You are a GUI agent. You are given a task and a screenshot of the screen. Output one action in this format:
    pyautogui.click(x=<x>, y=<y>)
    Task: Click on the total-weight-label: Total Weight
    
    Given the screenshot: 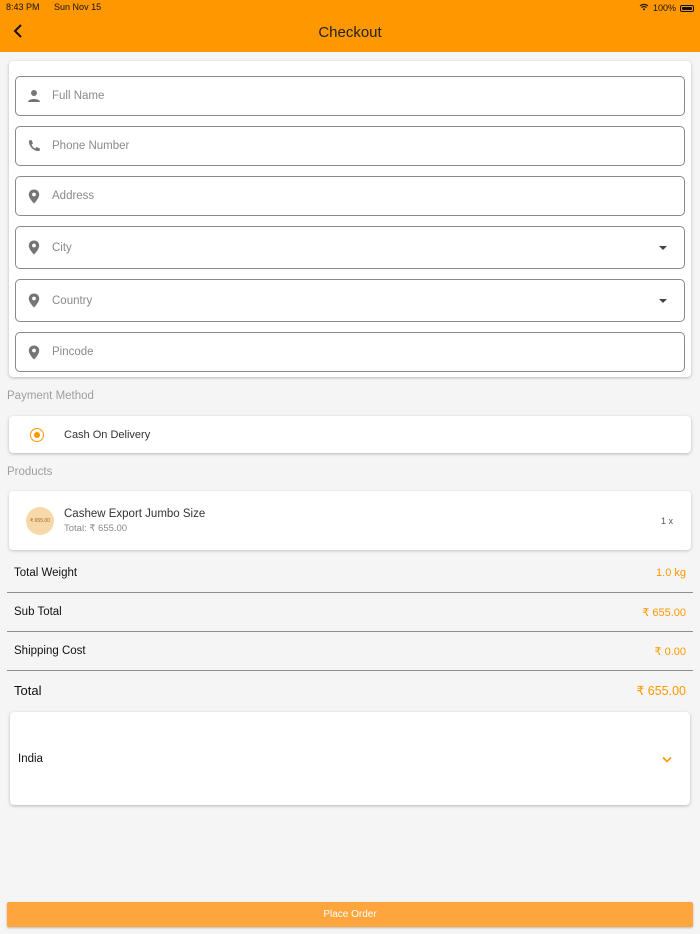 What is the action you would take?
    pyautogui.click(x=46, y=573)
    